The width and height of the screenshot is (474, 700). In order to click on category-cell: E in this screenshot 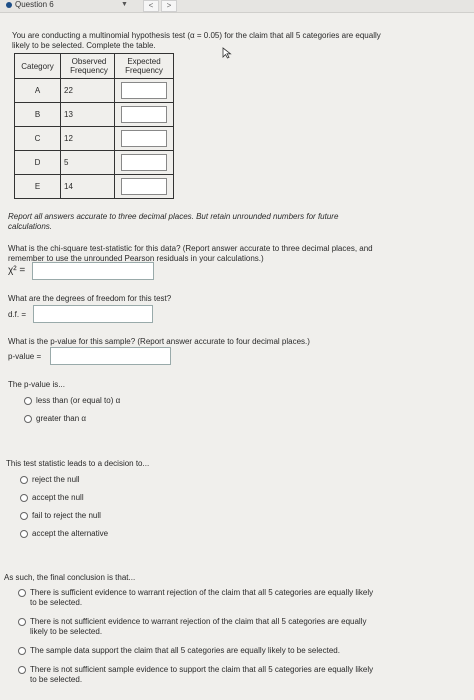, I will do `click(37, 186)`.